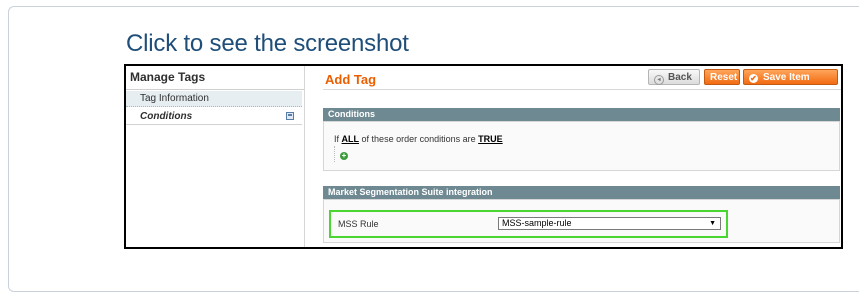 This screenshot has width=859, height=298. What do you see at coordinates (358, 224) in the screenshot?
I see `mss-rule-label: MSS Rule` at bounding box center [358, 224].